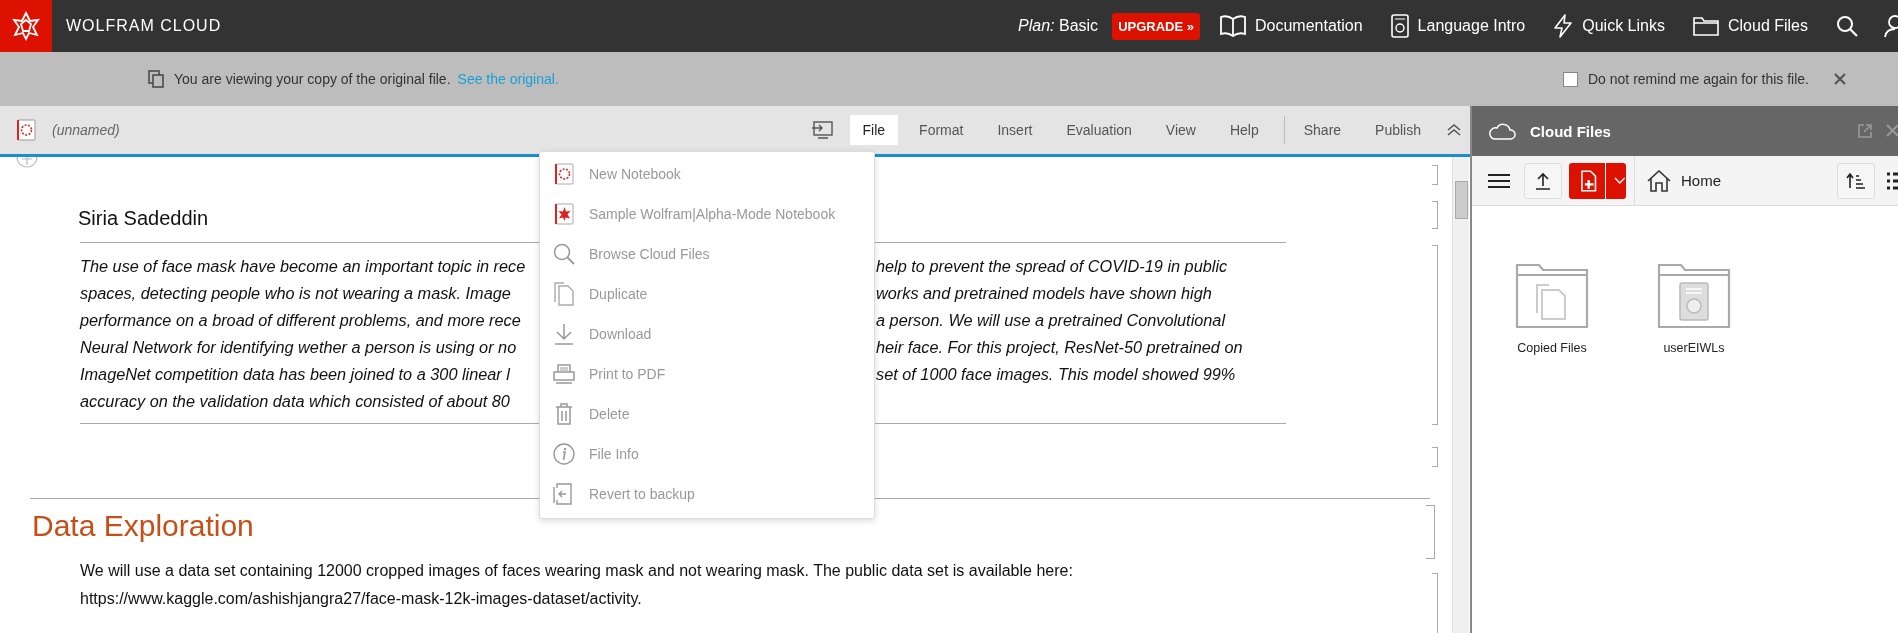  Describe the element at coordinates (144, 26) in the screenshot. I see `brand-name: WOLFRAM CLOUD` at that location.